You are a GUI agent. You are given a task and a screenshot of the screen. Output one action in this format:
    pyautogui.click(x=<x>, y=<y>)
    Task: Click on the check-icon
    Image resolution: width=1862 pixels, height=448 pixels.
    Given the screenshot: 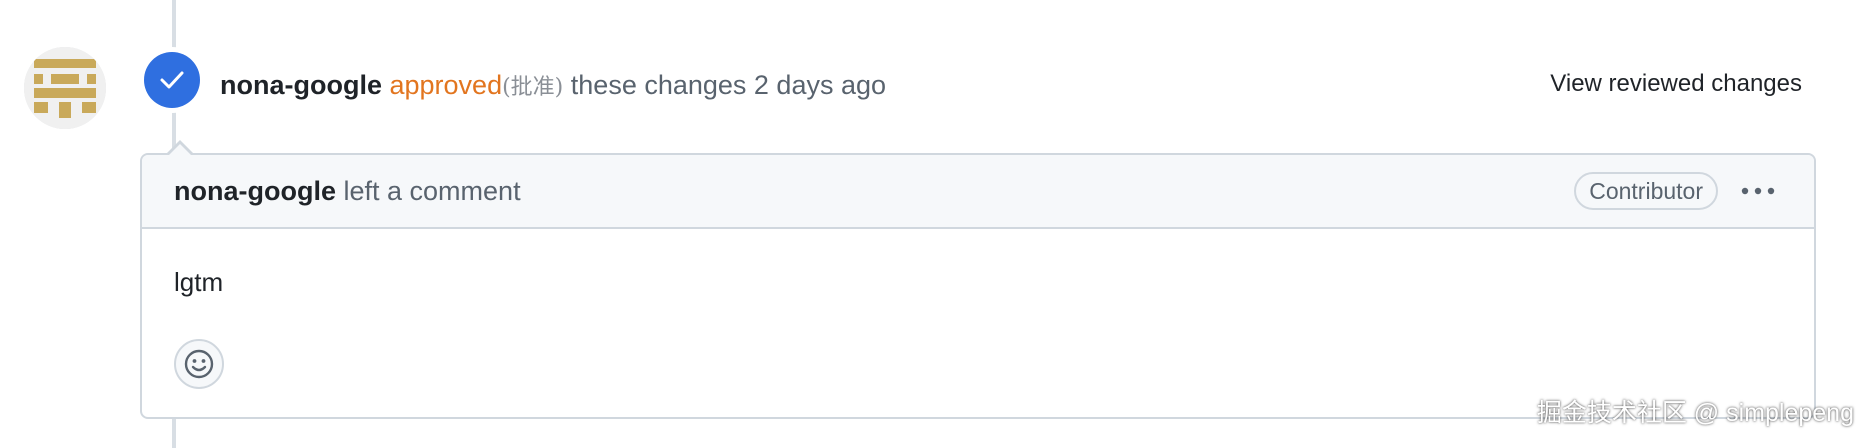 What is the action you would take?
    pyautogui.click(x=172, y=80)
    